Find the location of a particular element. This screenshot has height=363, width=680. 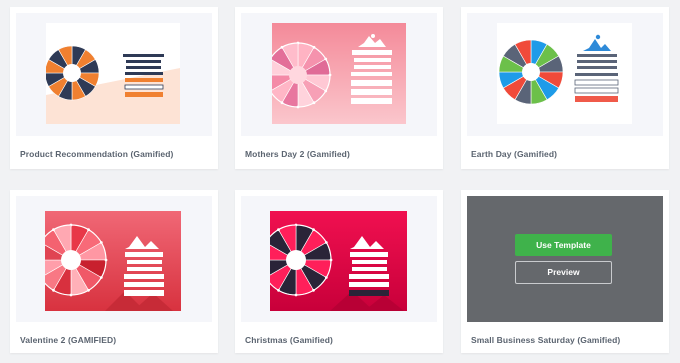

template-card: Christmas (Gamified) is located at coordinates (339, 271).